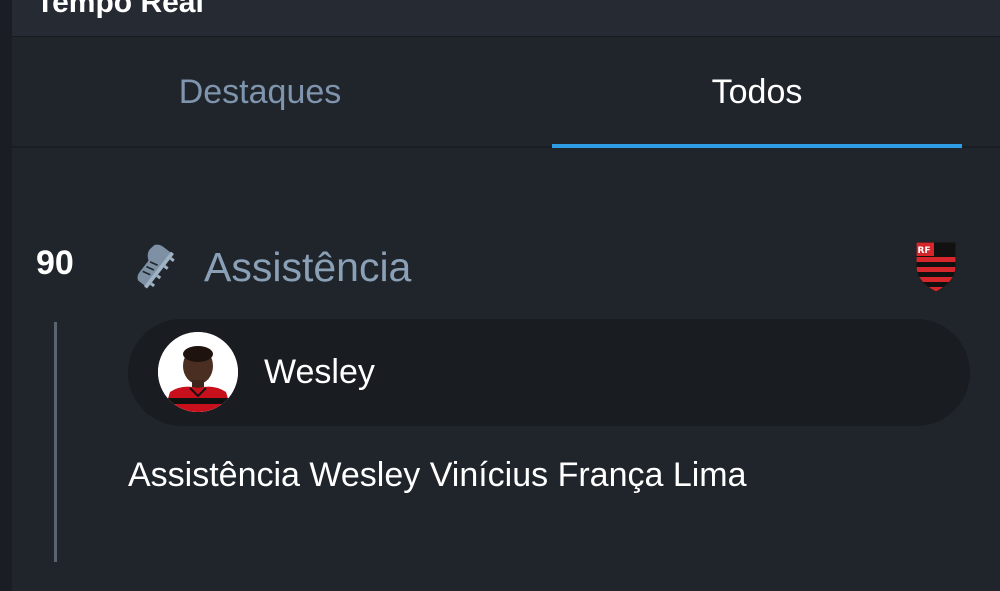  I want to click on player-photo, so click(198, 372).